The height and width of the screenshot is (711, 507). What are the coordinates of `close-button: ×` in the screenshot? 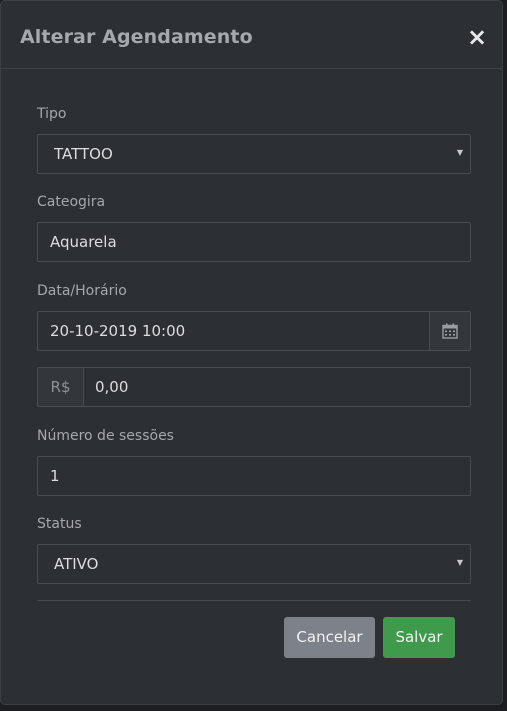 It's located at (477, 37).